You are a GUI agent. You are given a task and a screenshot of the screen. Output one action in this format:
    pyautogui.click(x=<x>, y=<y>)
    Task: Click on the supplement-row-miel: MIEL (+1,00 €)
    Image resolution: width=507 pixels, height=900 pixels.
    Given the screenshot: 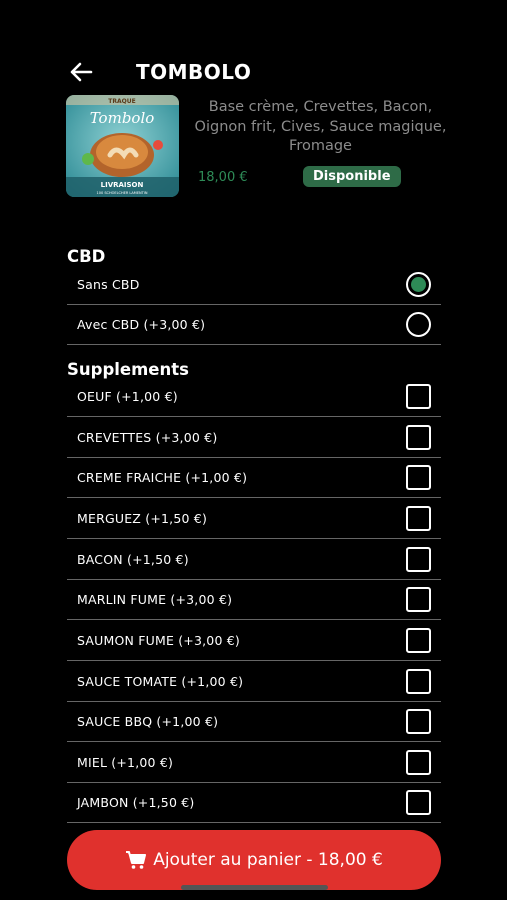 What is the action you would take?
    pyautogui.click(x=254, y=763)
    